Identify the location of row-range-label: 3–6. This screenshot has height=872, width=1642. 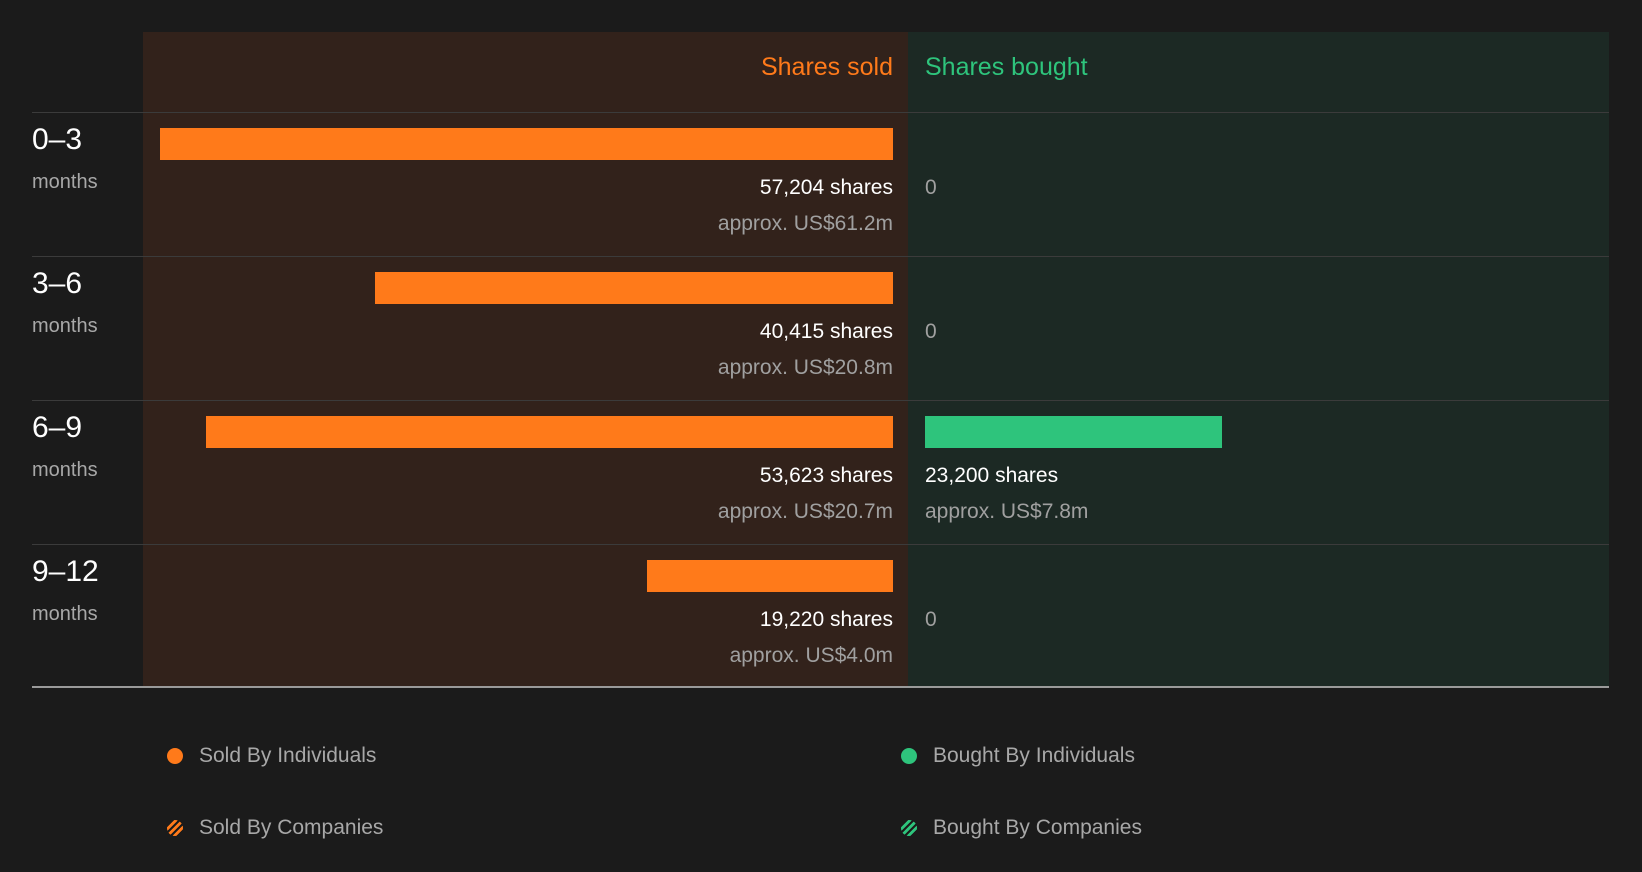
(57, 283).